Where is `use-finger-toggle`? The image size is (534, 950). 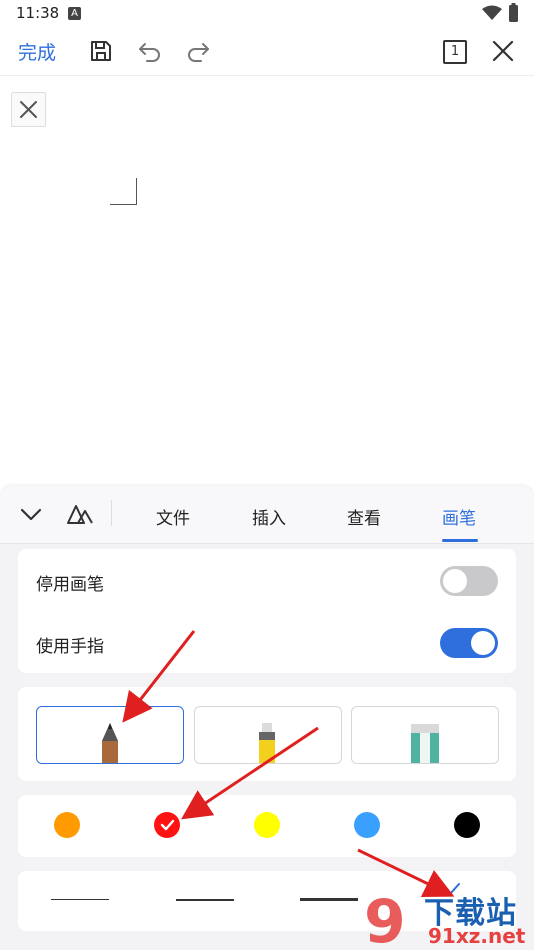 use-finger-toggle is located at coordinates (469, 643).